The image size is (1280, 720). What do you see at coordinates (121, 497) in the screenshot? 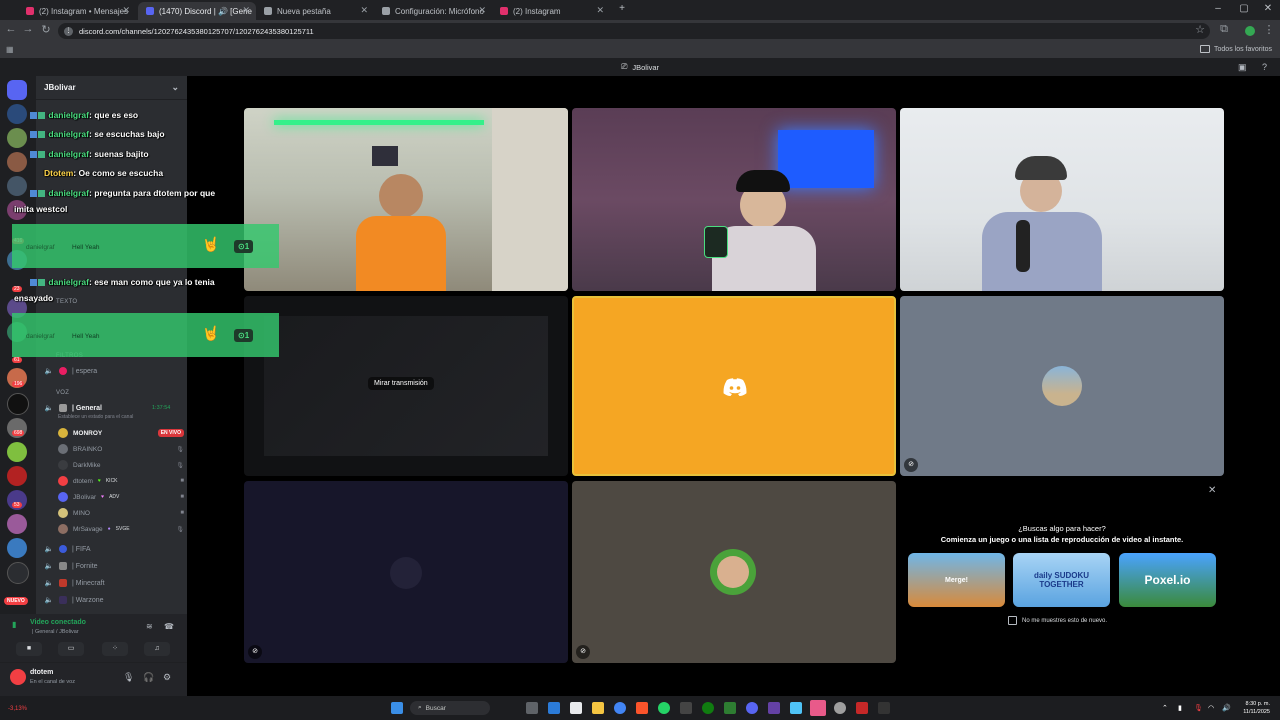
I see `voice-user-jbolivar: JBolivar ♥ ADV ■` at bounding box center [121, 497].